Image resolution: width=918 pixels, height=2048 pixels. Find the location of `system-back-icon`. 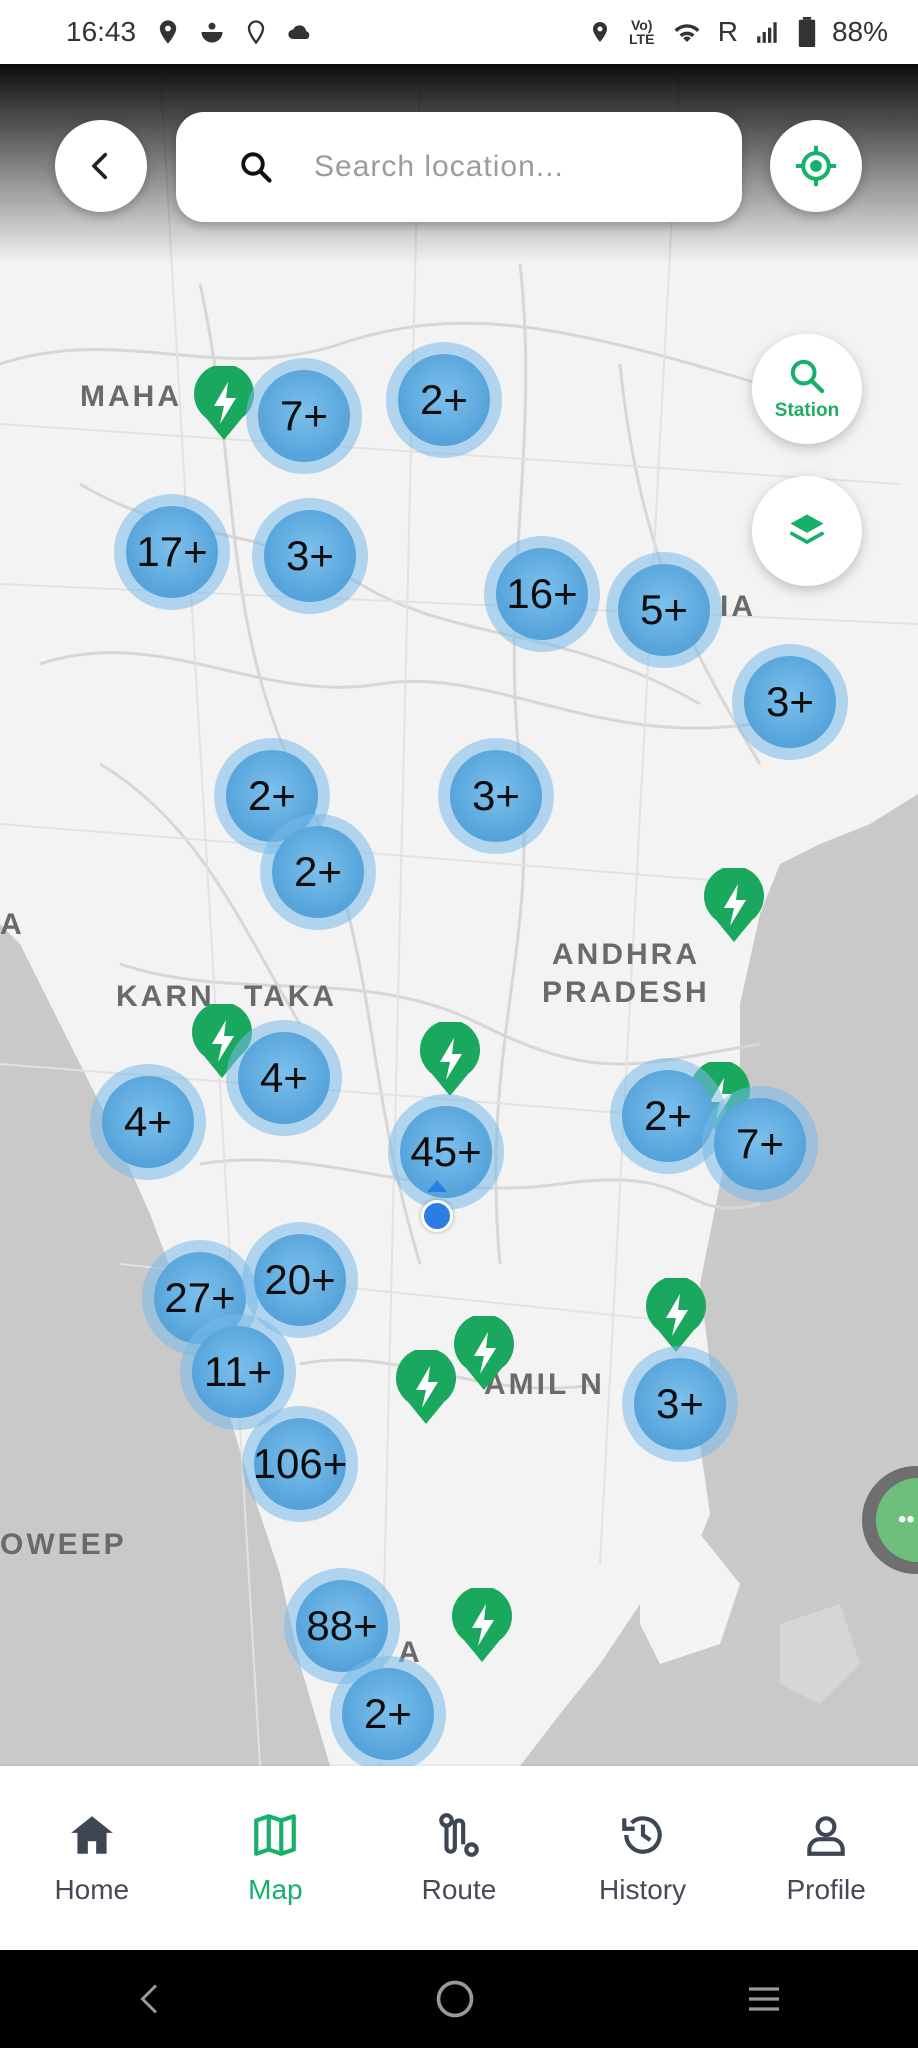

system-back-icon is located at coordinates (150, 1999).